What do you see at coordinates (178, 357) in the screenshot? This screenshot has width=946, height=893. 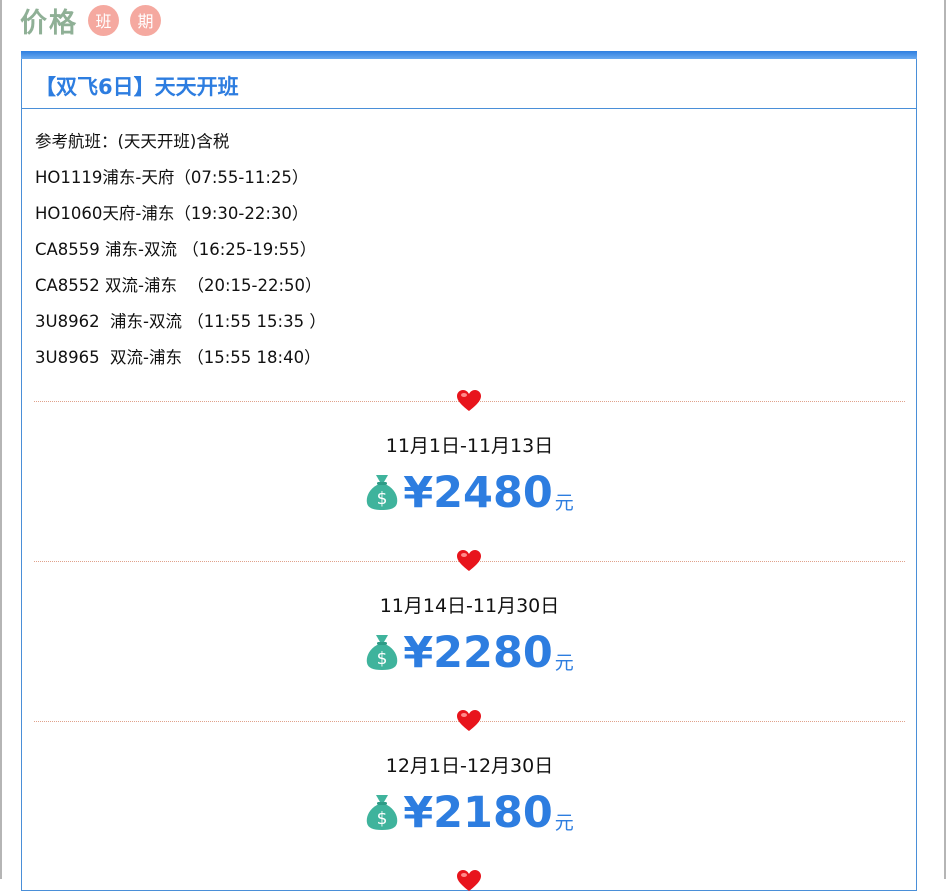 I see `flight-item: 3U8965 双流-浦东 （15:55 18:40）` at bounding box center [178, 357].